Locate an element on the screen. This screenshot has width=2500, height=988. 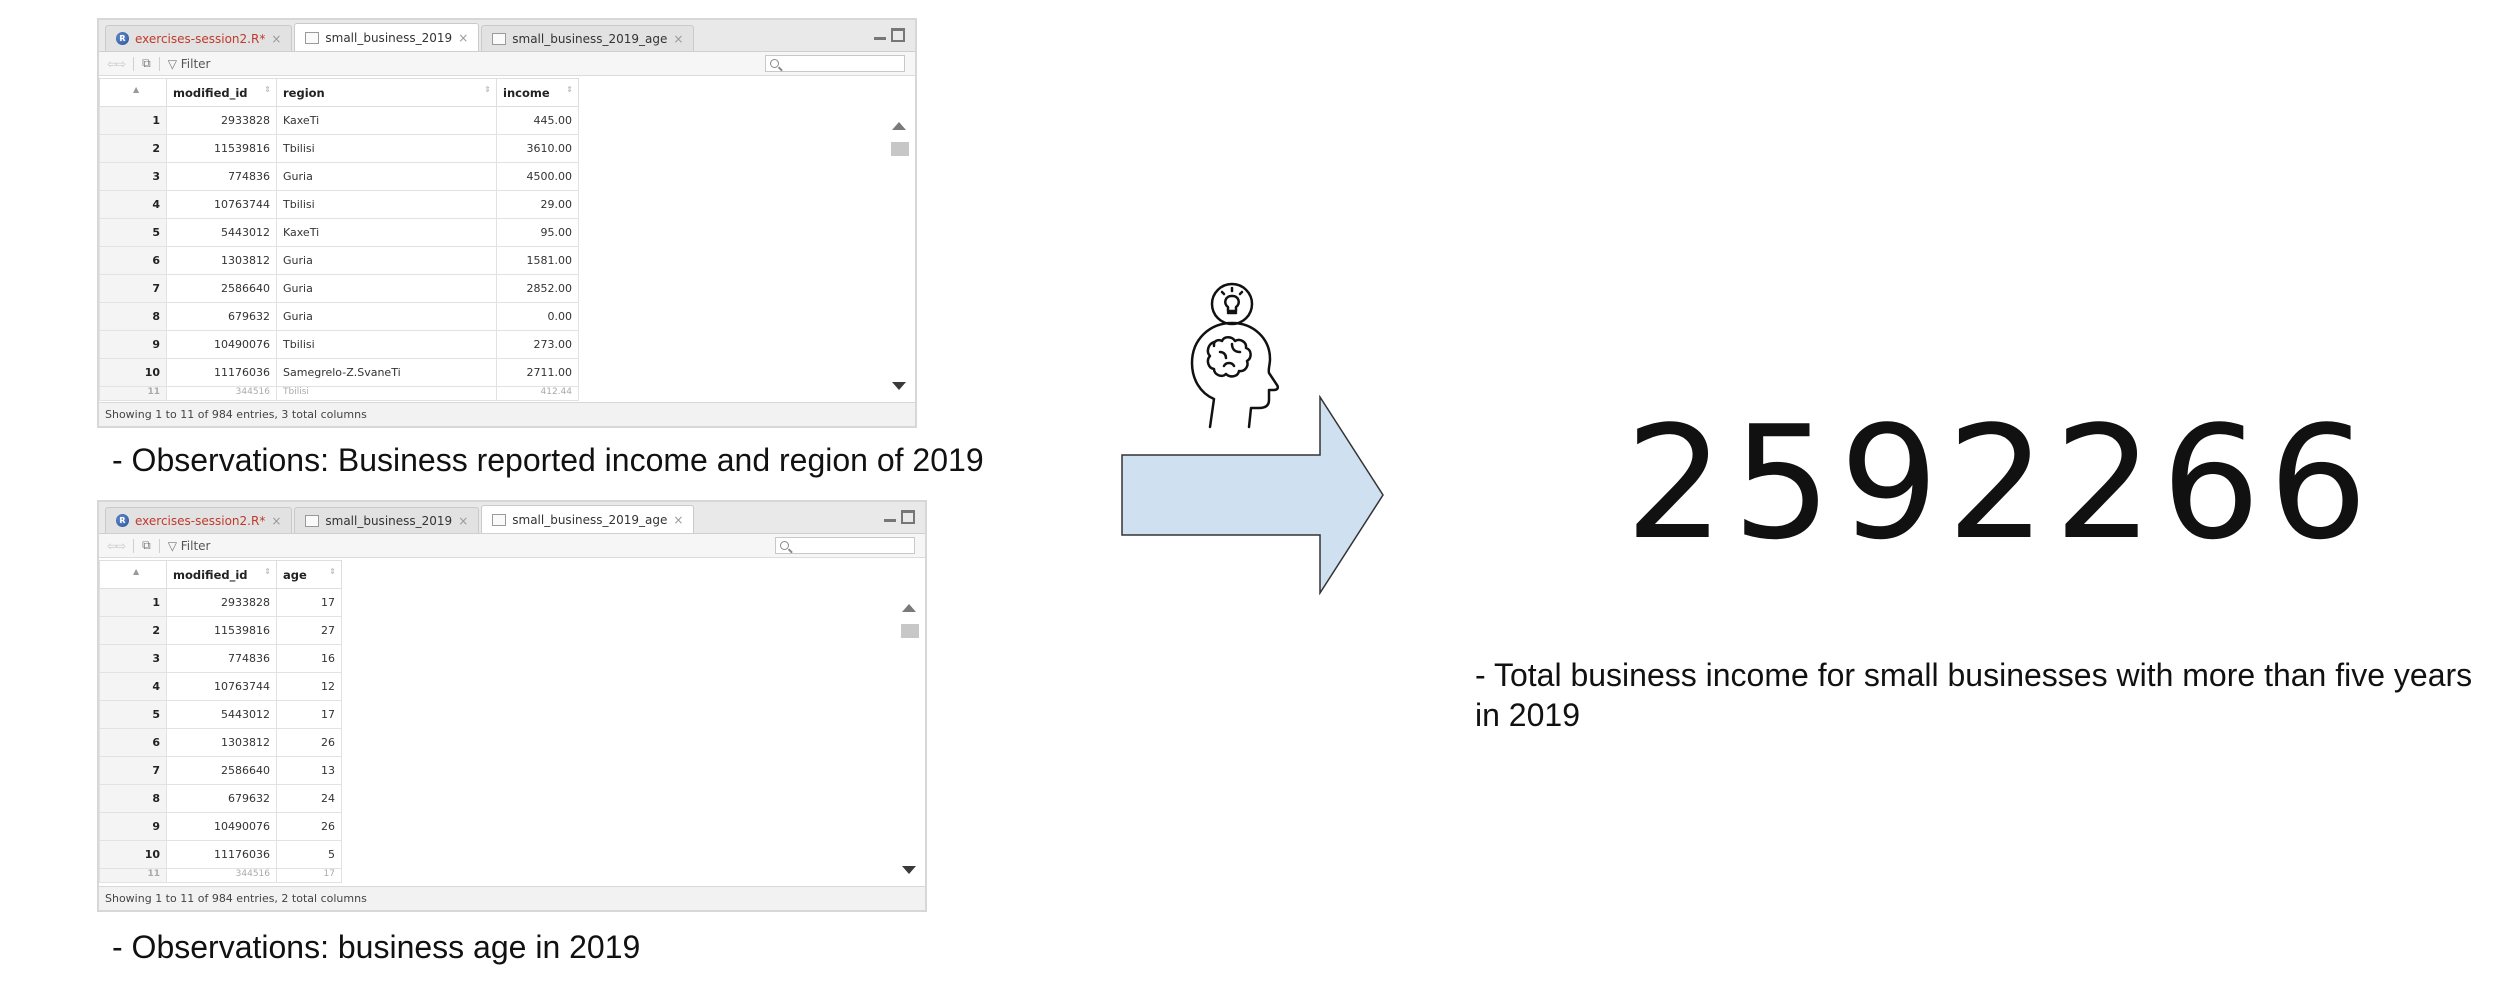
table-row: 3 774836 16 is located at coordinates (220, 658).